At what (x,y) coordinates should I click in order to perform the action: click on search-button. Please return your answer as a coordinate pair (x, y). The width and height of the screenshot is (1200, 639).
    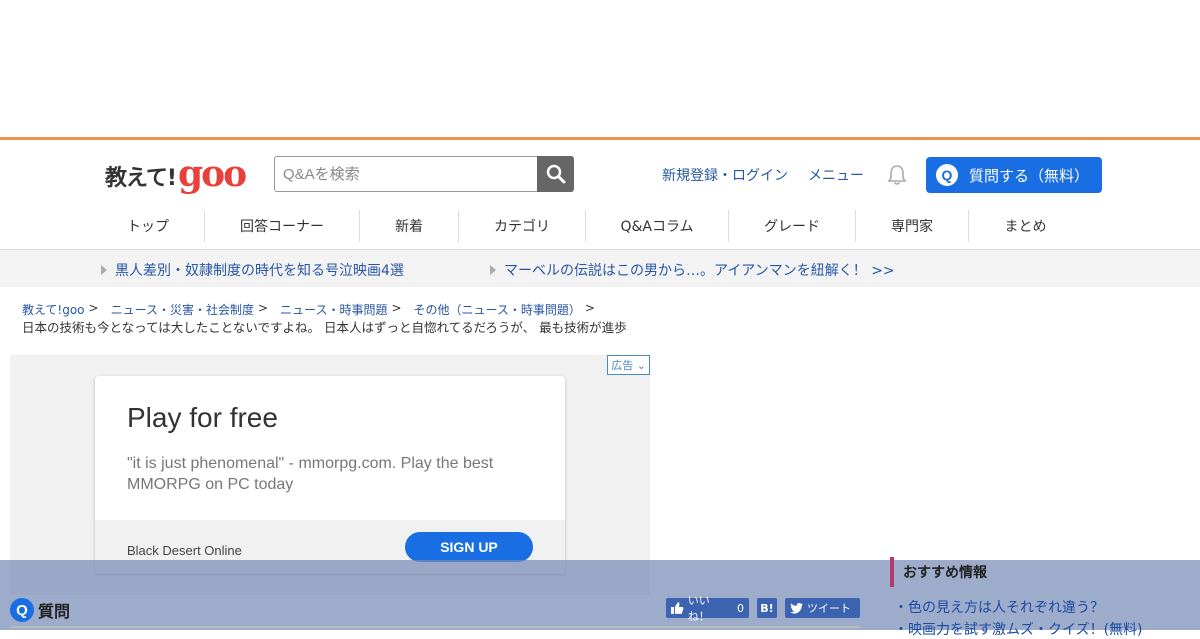
    Looking at the image, I should click on (555, 174).